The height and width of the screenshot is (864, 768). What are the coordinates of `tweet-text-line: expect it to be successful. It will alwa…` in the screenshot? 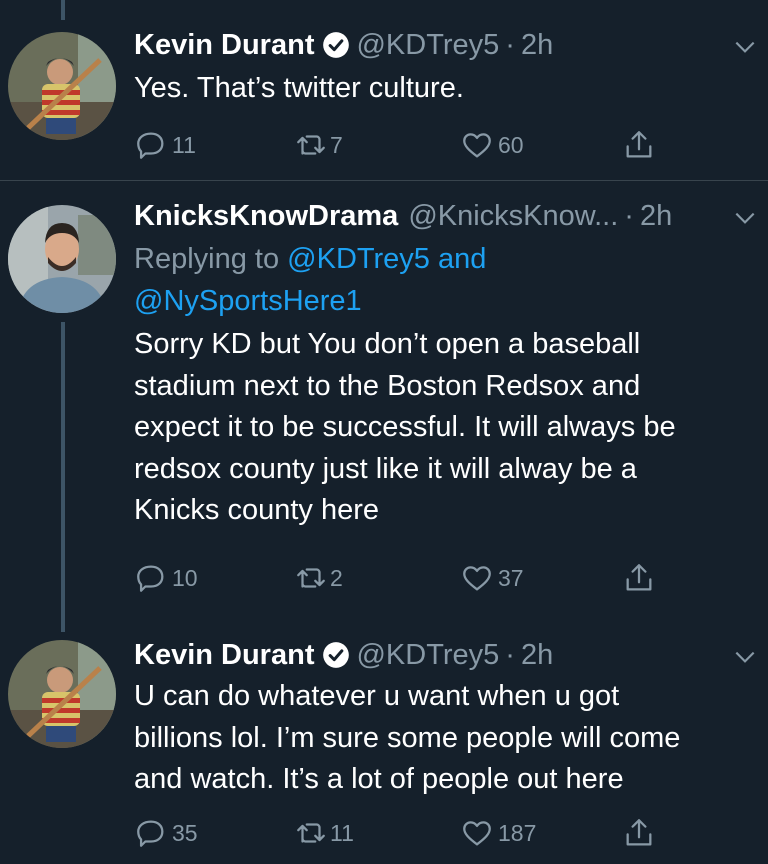 It's located at (405, 427).